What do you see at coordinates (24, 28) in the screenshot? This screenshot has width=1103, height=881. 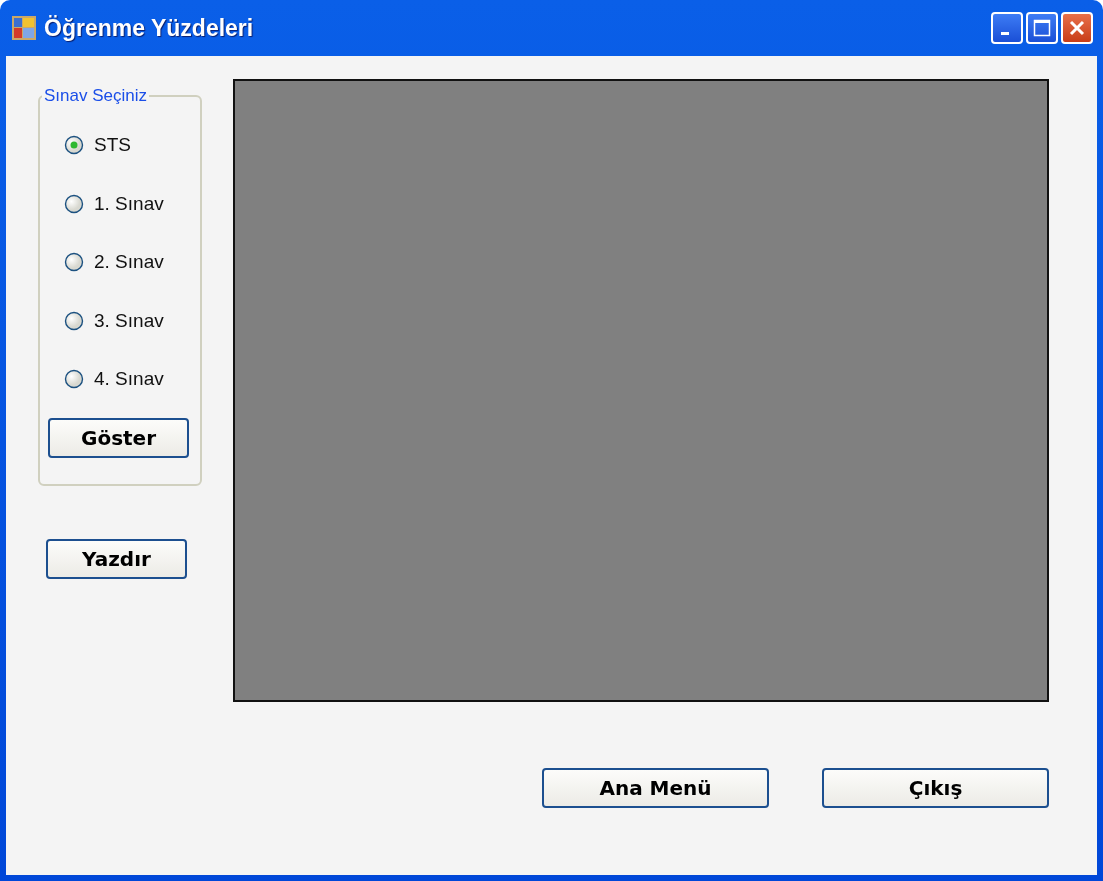 I see `app-icon` at bounding box center [24, 28].